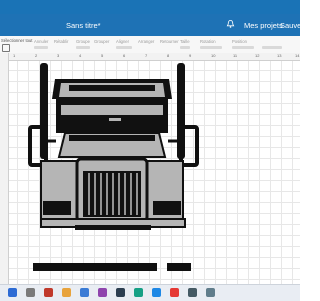 This screenshot has height=301, width=320. I want to click on ruler-tick: 13, so click(279, 55).